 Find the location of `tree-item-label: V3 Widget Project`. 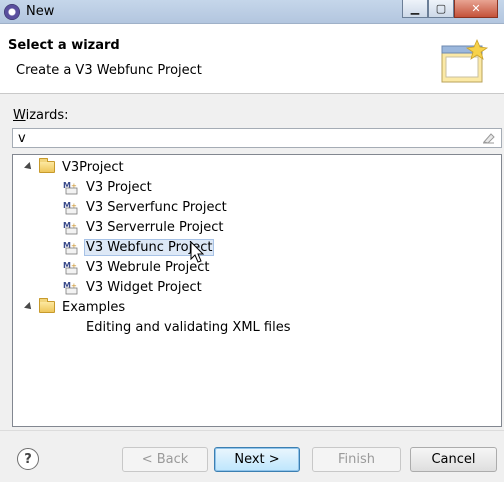

tree-item-label: V3 Widget Project is located at coordinates (144, 287).